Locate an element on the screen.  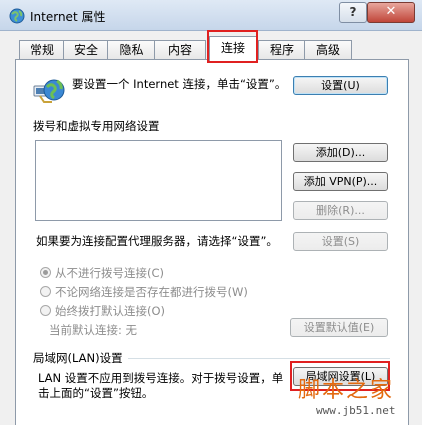
site-watermark: 脚本之家 www.jb51.net is located at coordinates (356, 398).